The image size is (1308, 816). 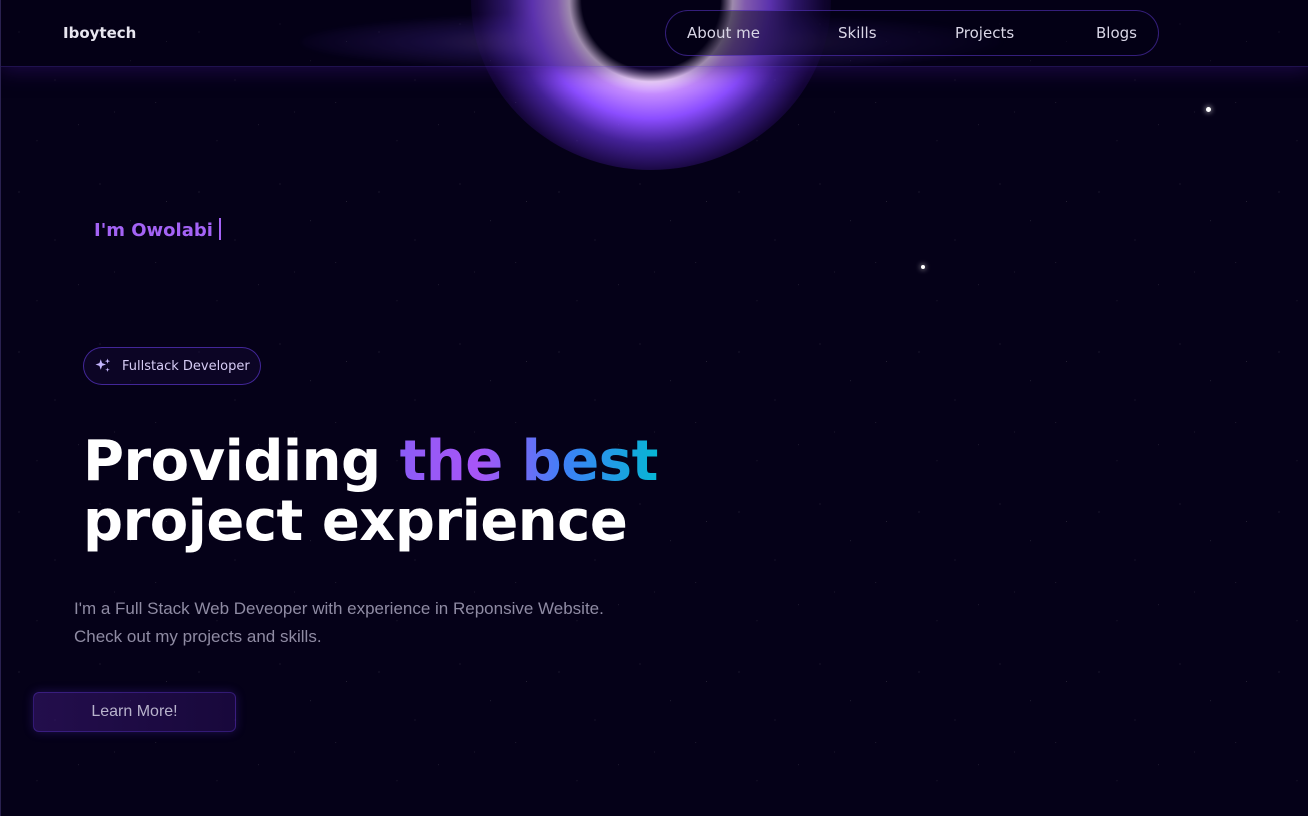 What do you see at coordinates (1116, 33) in the screenshot?
I see `nav-item-blogs: Blogs` at bounding box center [1116, 33].